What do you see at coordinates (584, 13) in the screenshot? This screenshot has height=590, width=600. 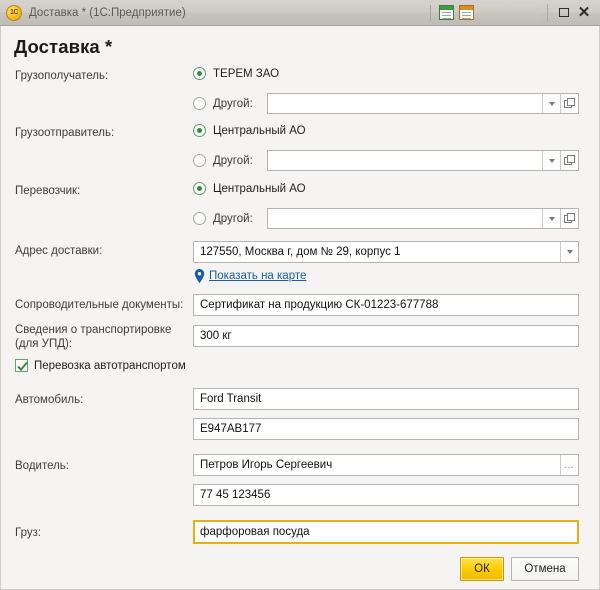 I see `close-icon: ✕` at bounding box center [584, 13].